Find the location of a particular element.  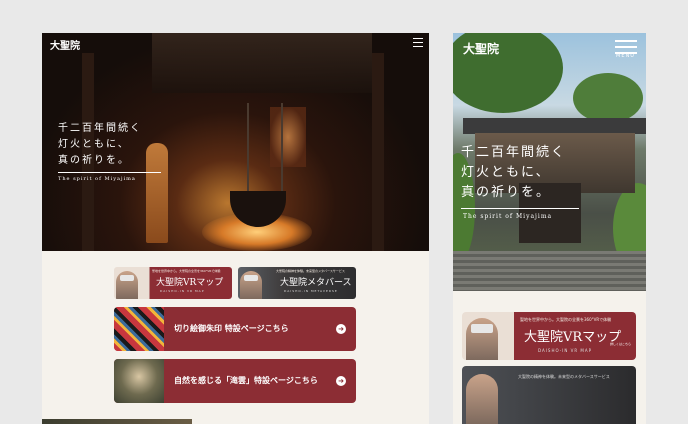

gate-roof is located at coordinates (554, 126).